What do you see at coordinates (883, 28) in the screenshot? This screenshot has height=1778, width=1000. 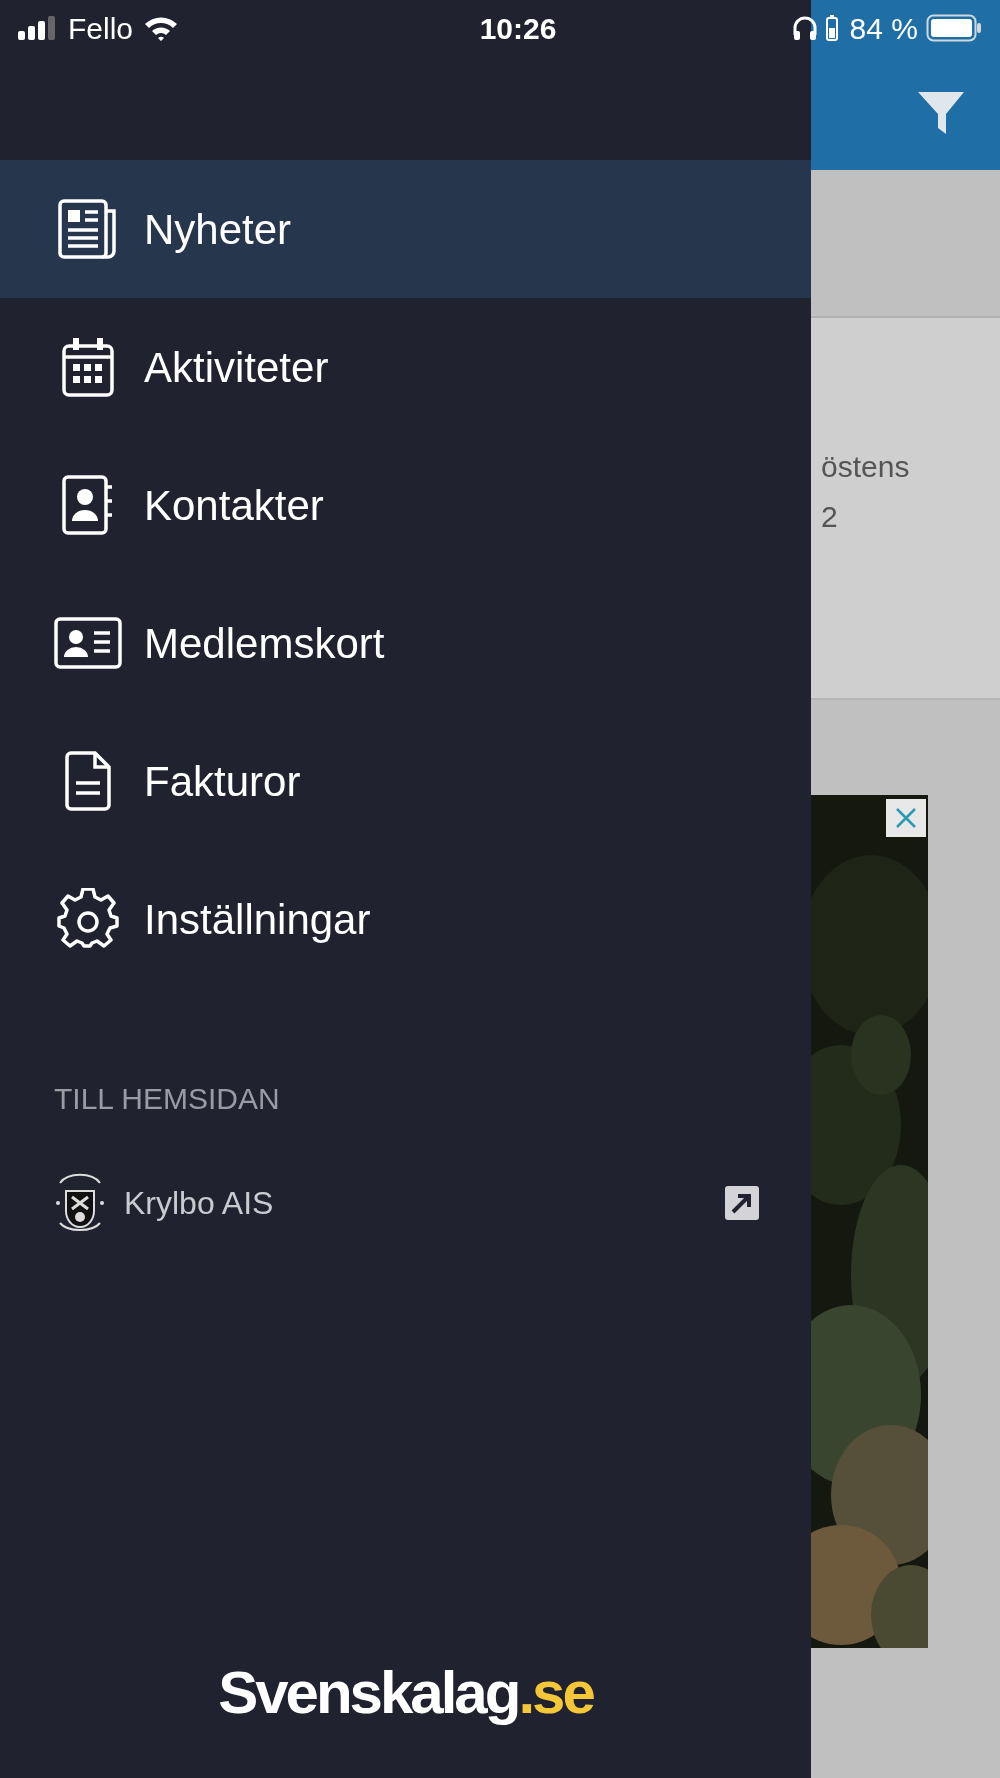 I see `battery-percentage: 84 %` at bounding box center [883, 28].